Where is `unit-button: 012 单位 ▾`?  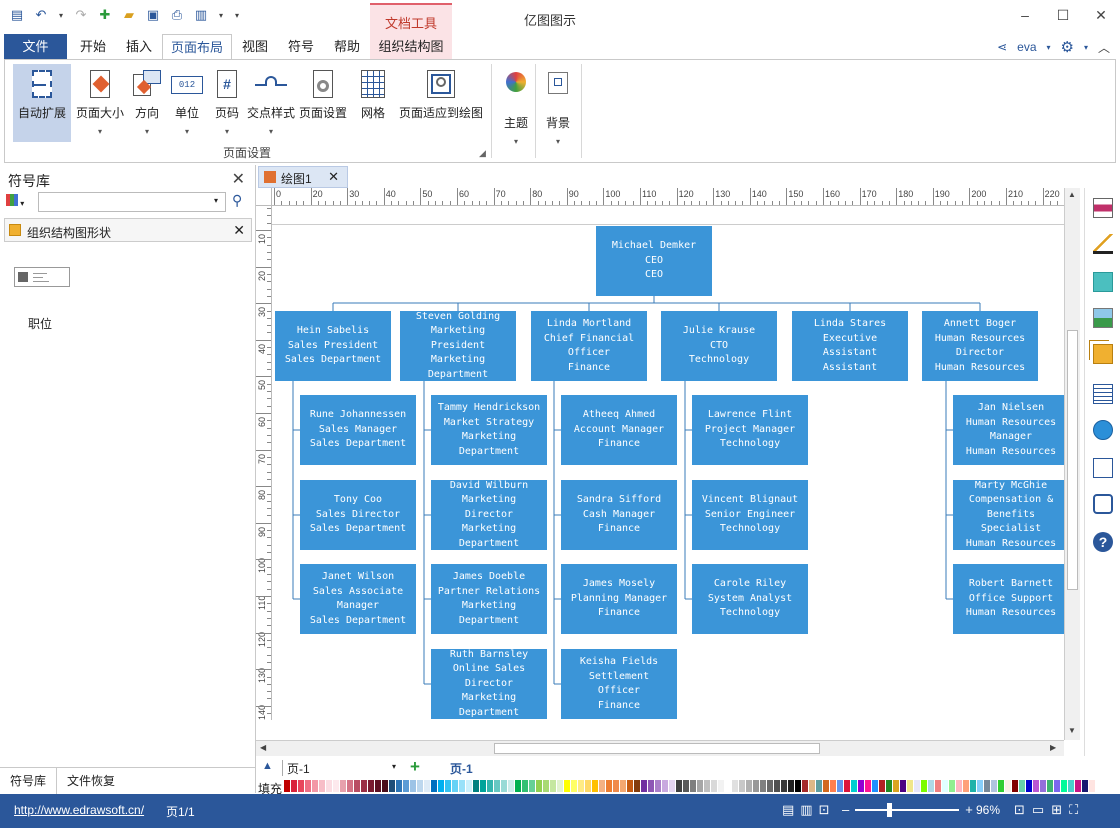 unit-button: 012 单位 ▾ is located at coordinates (187, 103).